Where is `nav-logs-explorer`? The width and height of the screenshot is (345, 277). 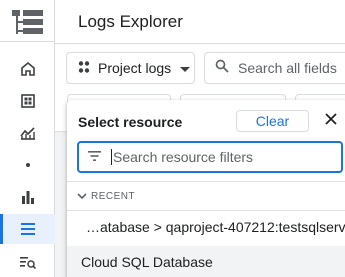 nav-logs-explorer is located at coordinates (27, 229).